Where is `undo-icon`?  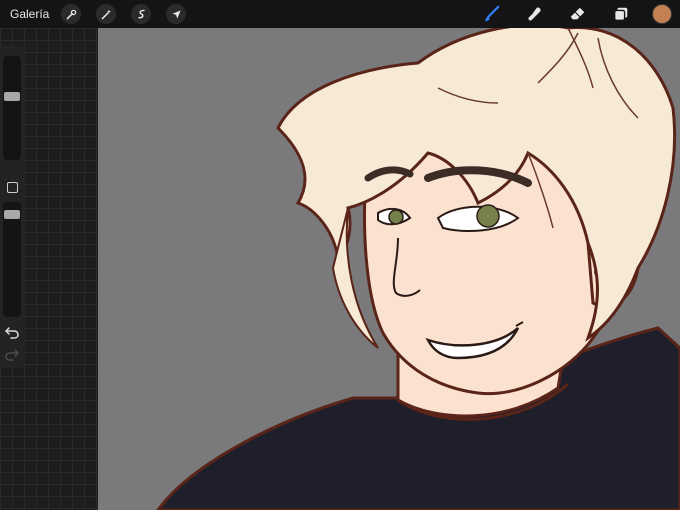
undo-icon is located at coordinates (11, 333).